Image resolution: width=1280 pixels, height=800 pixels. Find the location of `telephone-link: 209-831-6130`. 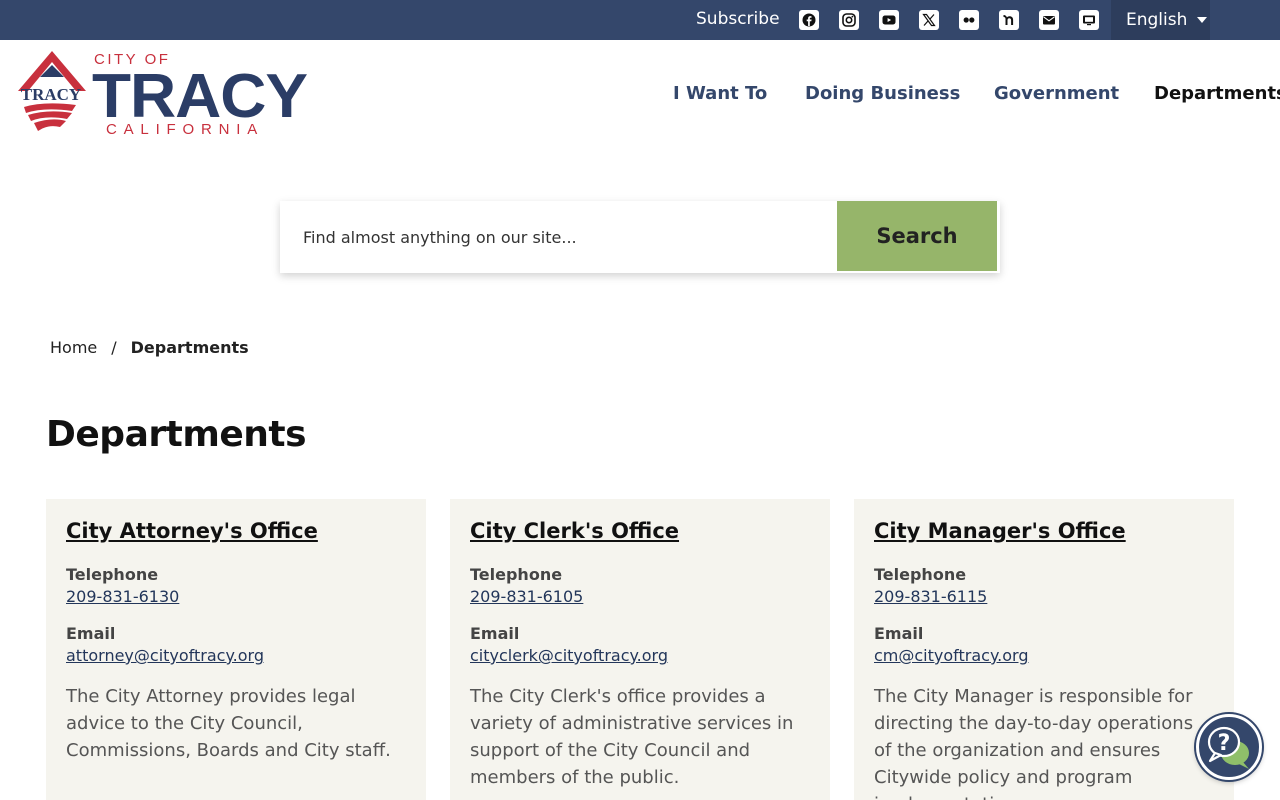

telephone-link: 209-831-6130 is located at coordinates (122, 596).